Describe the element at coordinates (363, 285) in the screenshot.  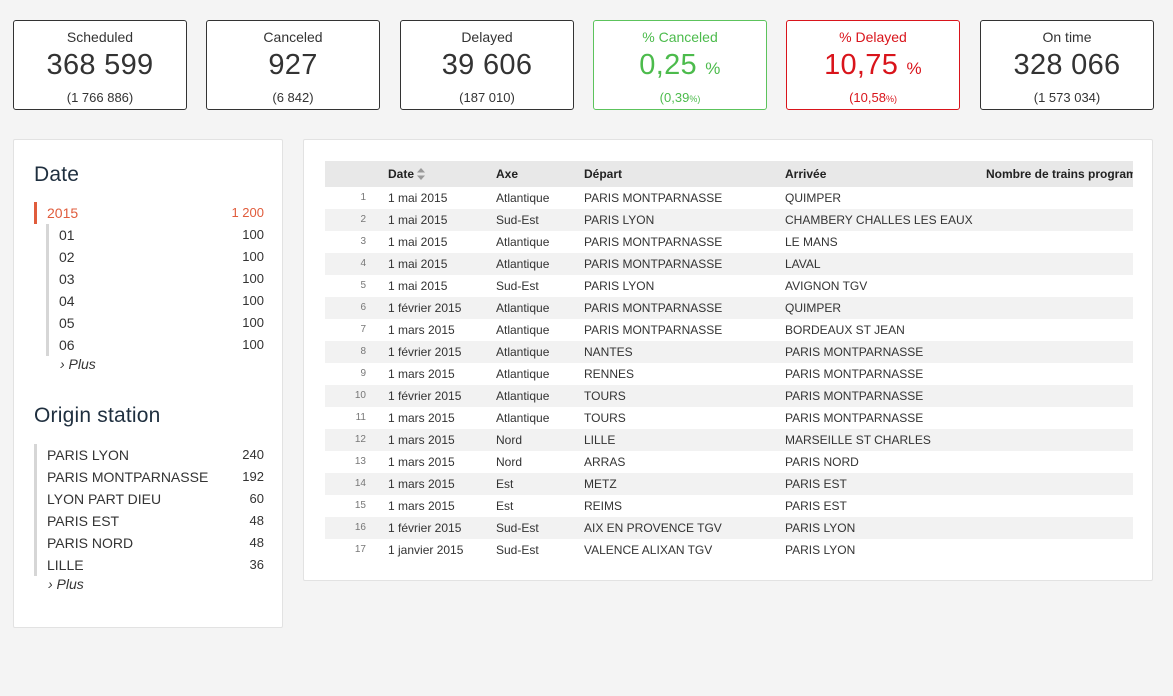
I see `row-index: 5` at that location.